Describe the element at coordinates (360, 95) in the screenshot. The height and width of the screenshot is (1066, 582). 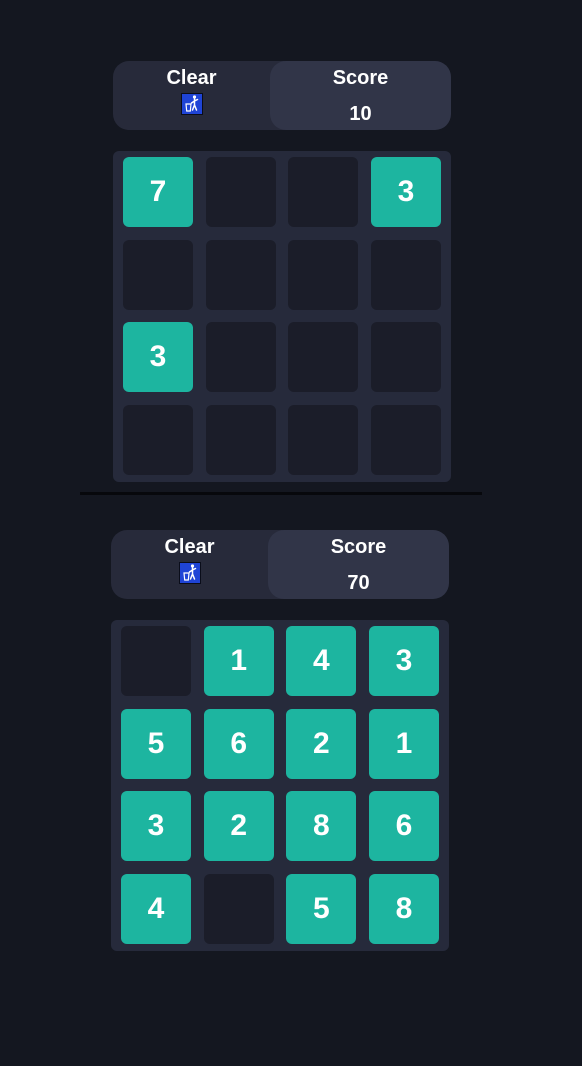
I see `score-box: Score 10` at that location.